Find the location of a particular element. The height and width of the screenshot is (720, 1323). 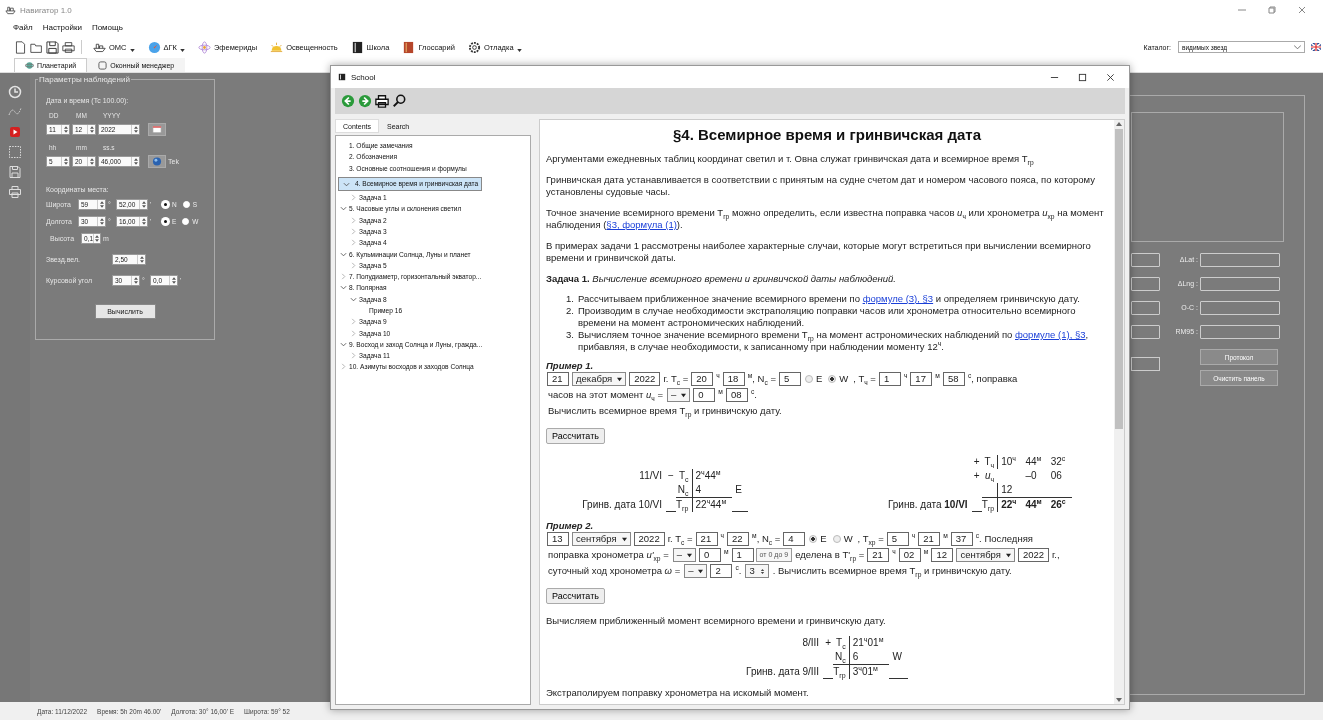

paragraph: Аргументами ежедневных таблиц координат светил и т. Овна служат гринвичская дата и всемирное время T$_{гр}$ is located at coordinates (790, 159).